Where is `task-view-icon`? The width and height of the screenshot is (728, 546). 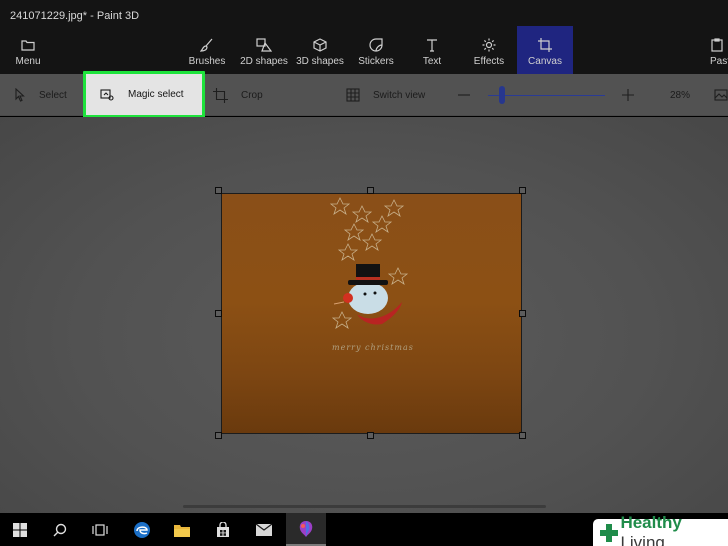 task-view-icon is located at coordinates (100, 529).